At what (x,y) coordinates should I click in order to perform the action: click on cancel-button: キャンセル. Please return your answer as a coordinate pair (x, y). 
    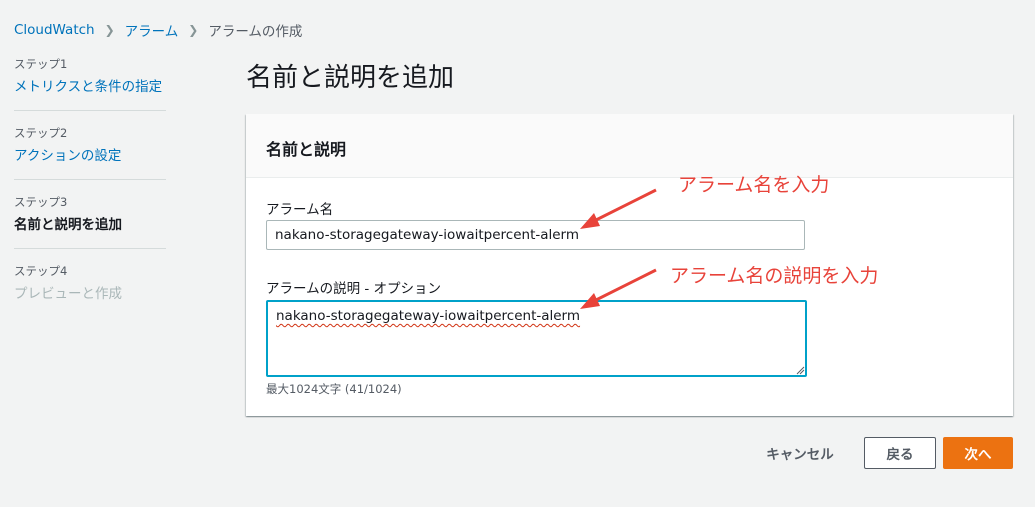
    Looking at the image, I should click on (800, 453).